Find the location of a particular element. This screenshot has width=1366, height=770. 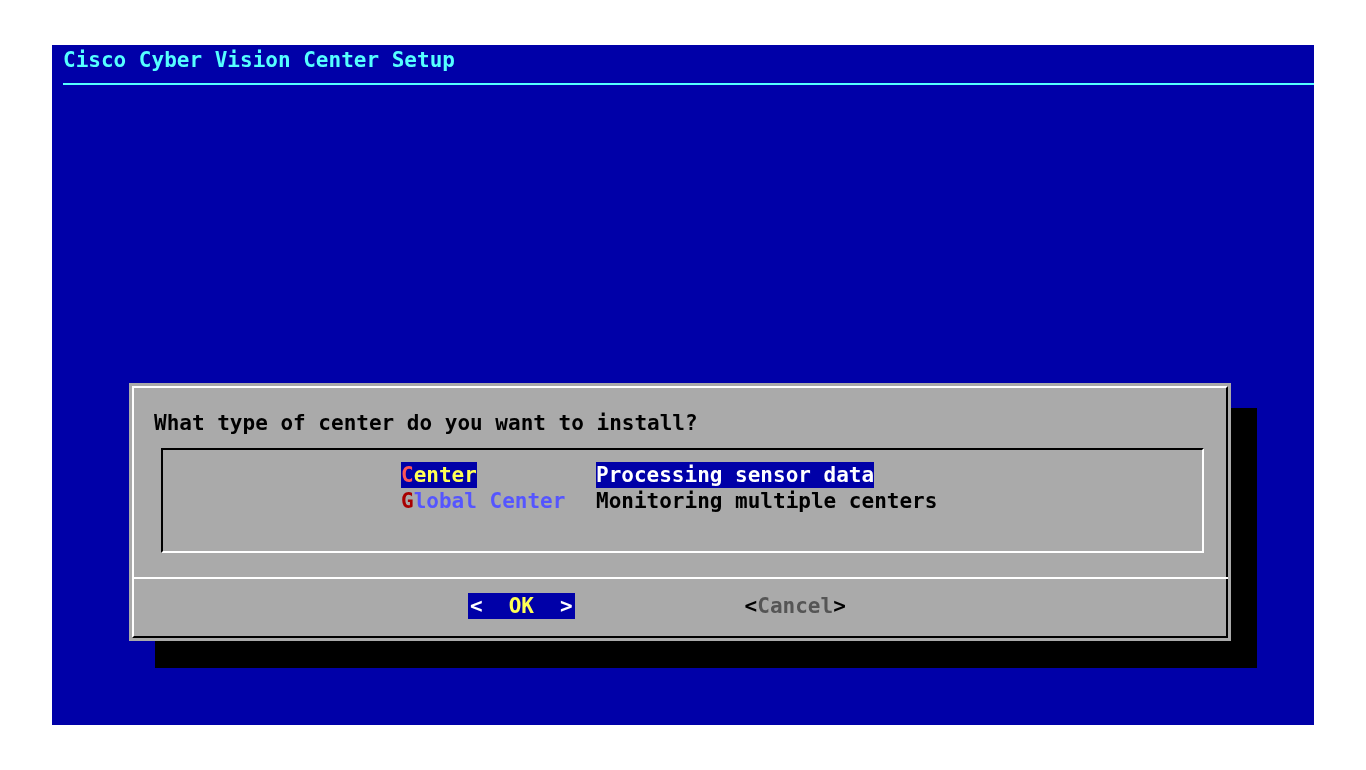

menu-item-tag: Center is located at coordinates (498, 475).